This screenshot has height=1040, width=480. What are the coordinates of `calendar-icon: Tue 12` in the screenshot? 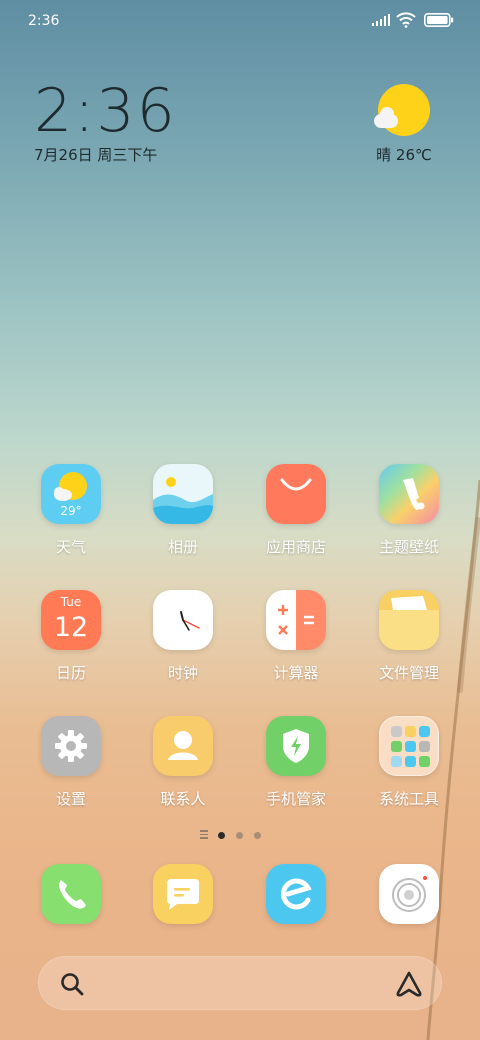 It's located at (71, 620).